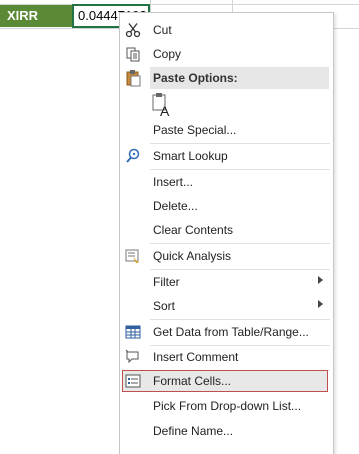 This screenshot has height=454, width=359. I want to click on menu-label: Copy, so click(167, 54).